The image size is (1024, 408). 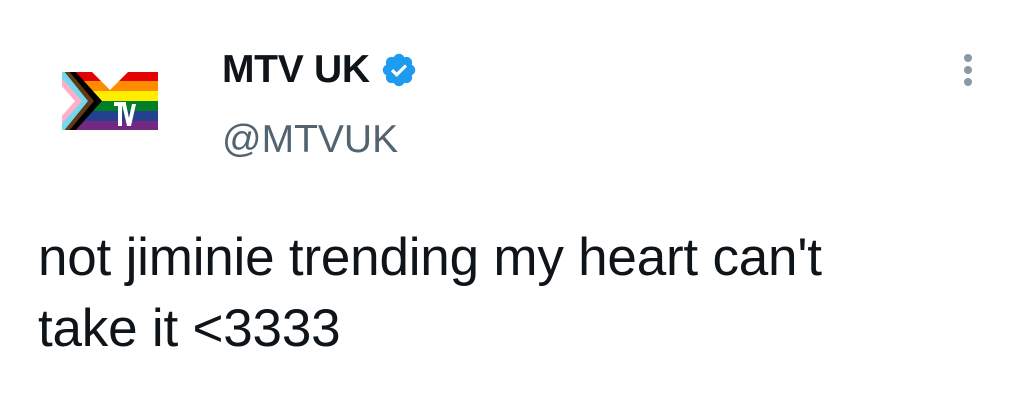 I want to click on tweet-text-line: take it <3333, so click(x=189, y=328).